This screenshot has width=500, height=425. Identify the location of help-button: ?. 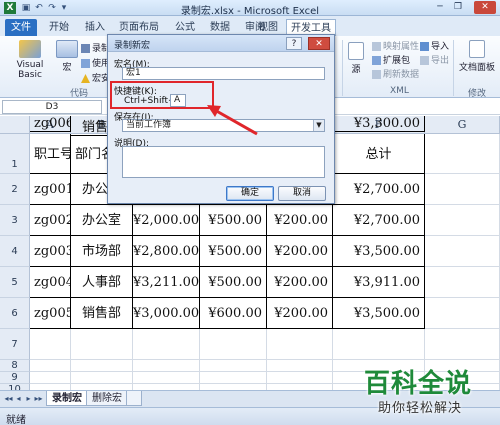
(294, 43).